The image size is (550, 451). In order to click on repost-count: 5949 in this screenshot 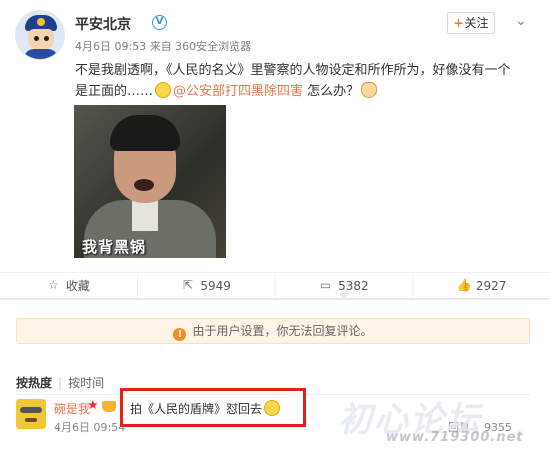, I will do `click(215, 285)`.